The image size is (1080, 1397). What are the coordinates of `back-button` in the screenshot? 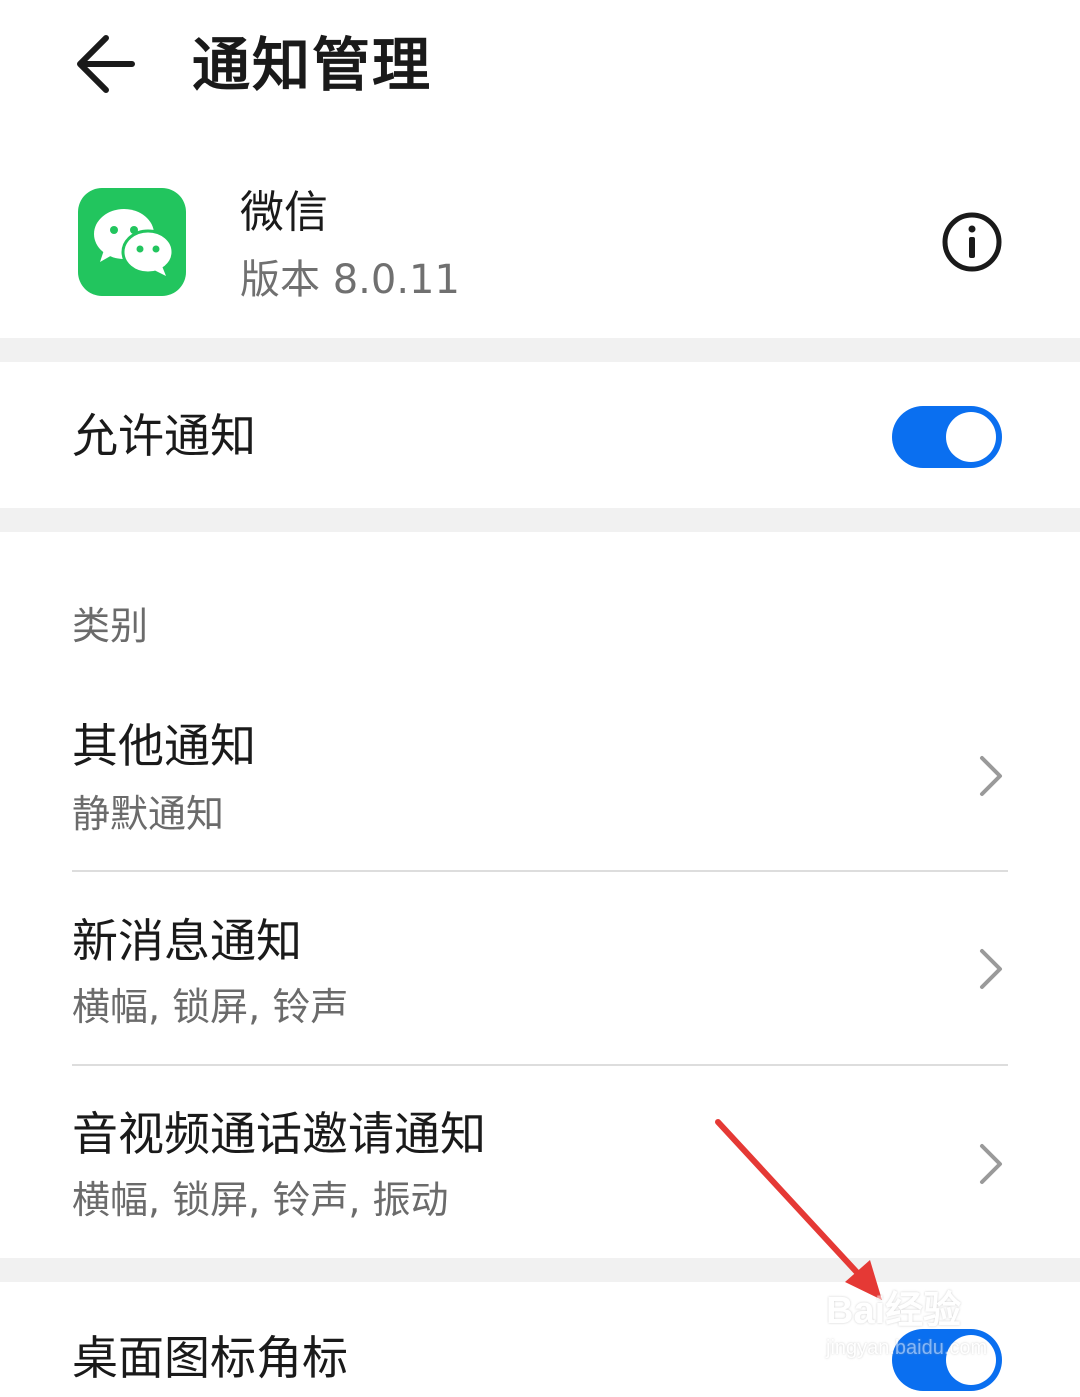 It's located at (110, 64).